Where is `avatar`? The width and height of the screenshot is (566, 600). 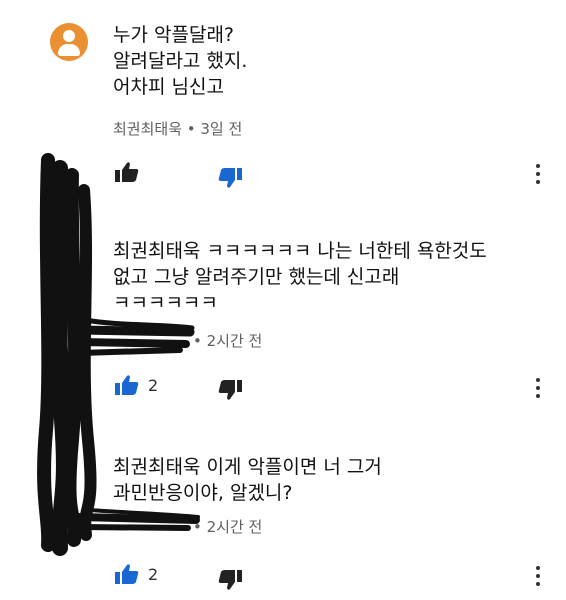 avatar is located at coordinates (69, 42).